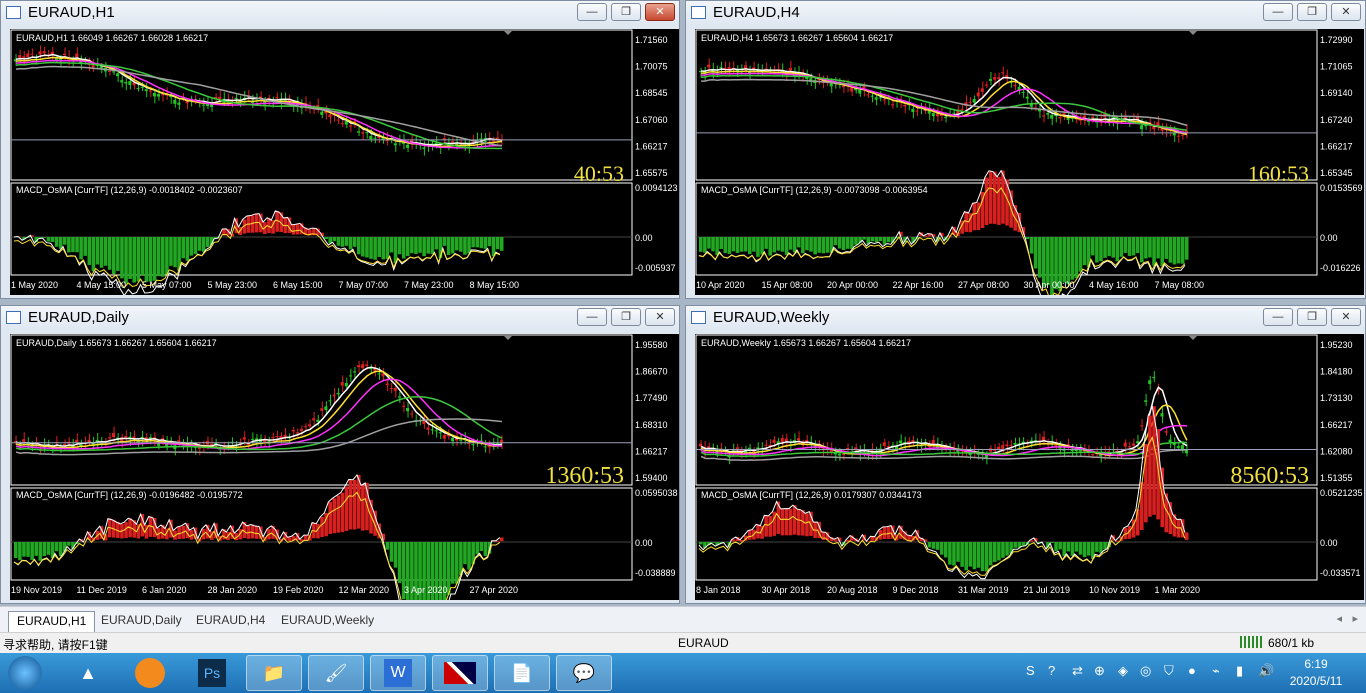 Image resolution: width=1366 pixels, height=693 pixels. What do you see at coordinates (150, 673) in the screenshot?
I see `app-foxmail-icon` at bounding box center [150, 673].